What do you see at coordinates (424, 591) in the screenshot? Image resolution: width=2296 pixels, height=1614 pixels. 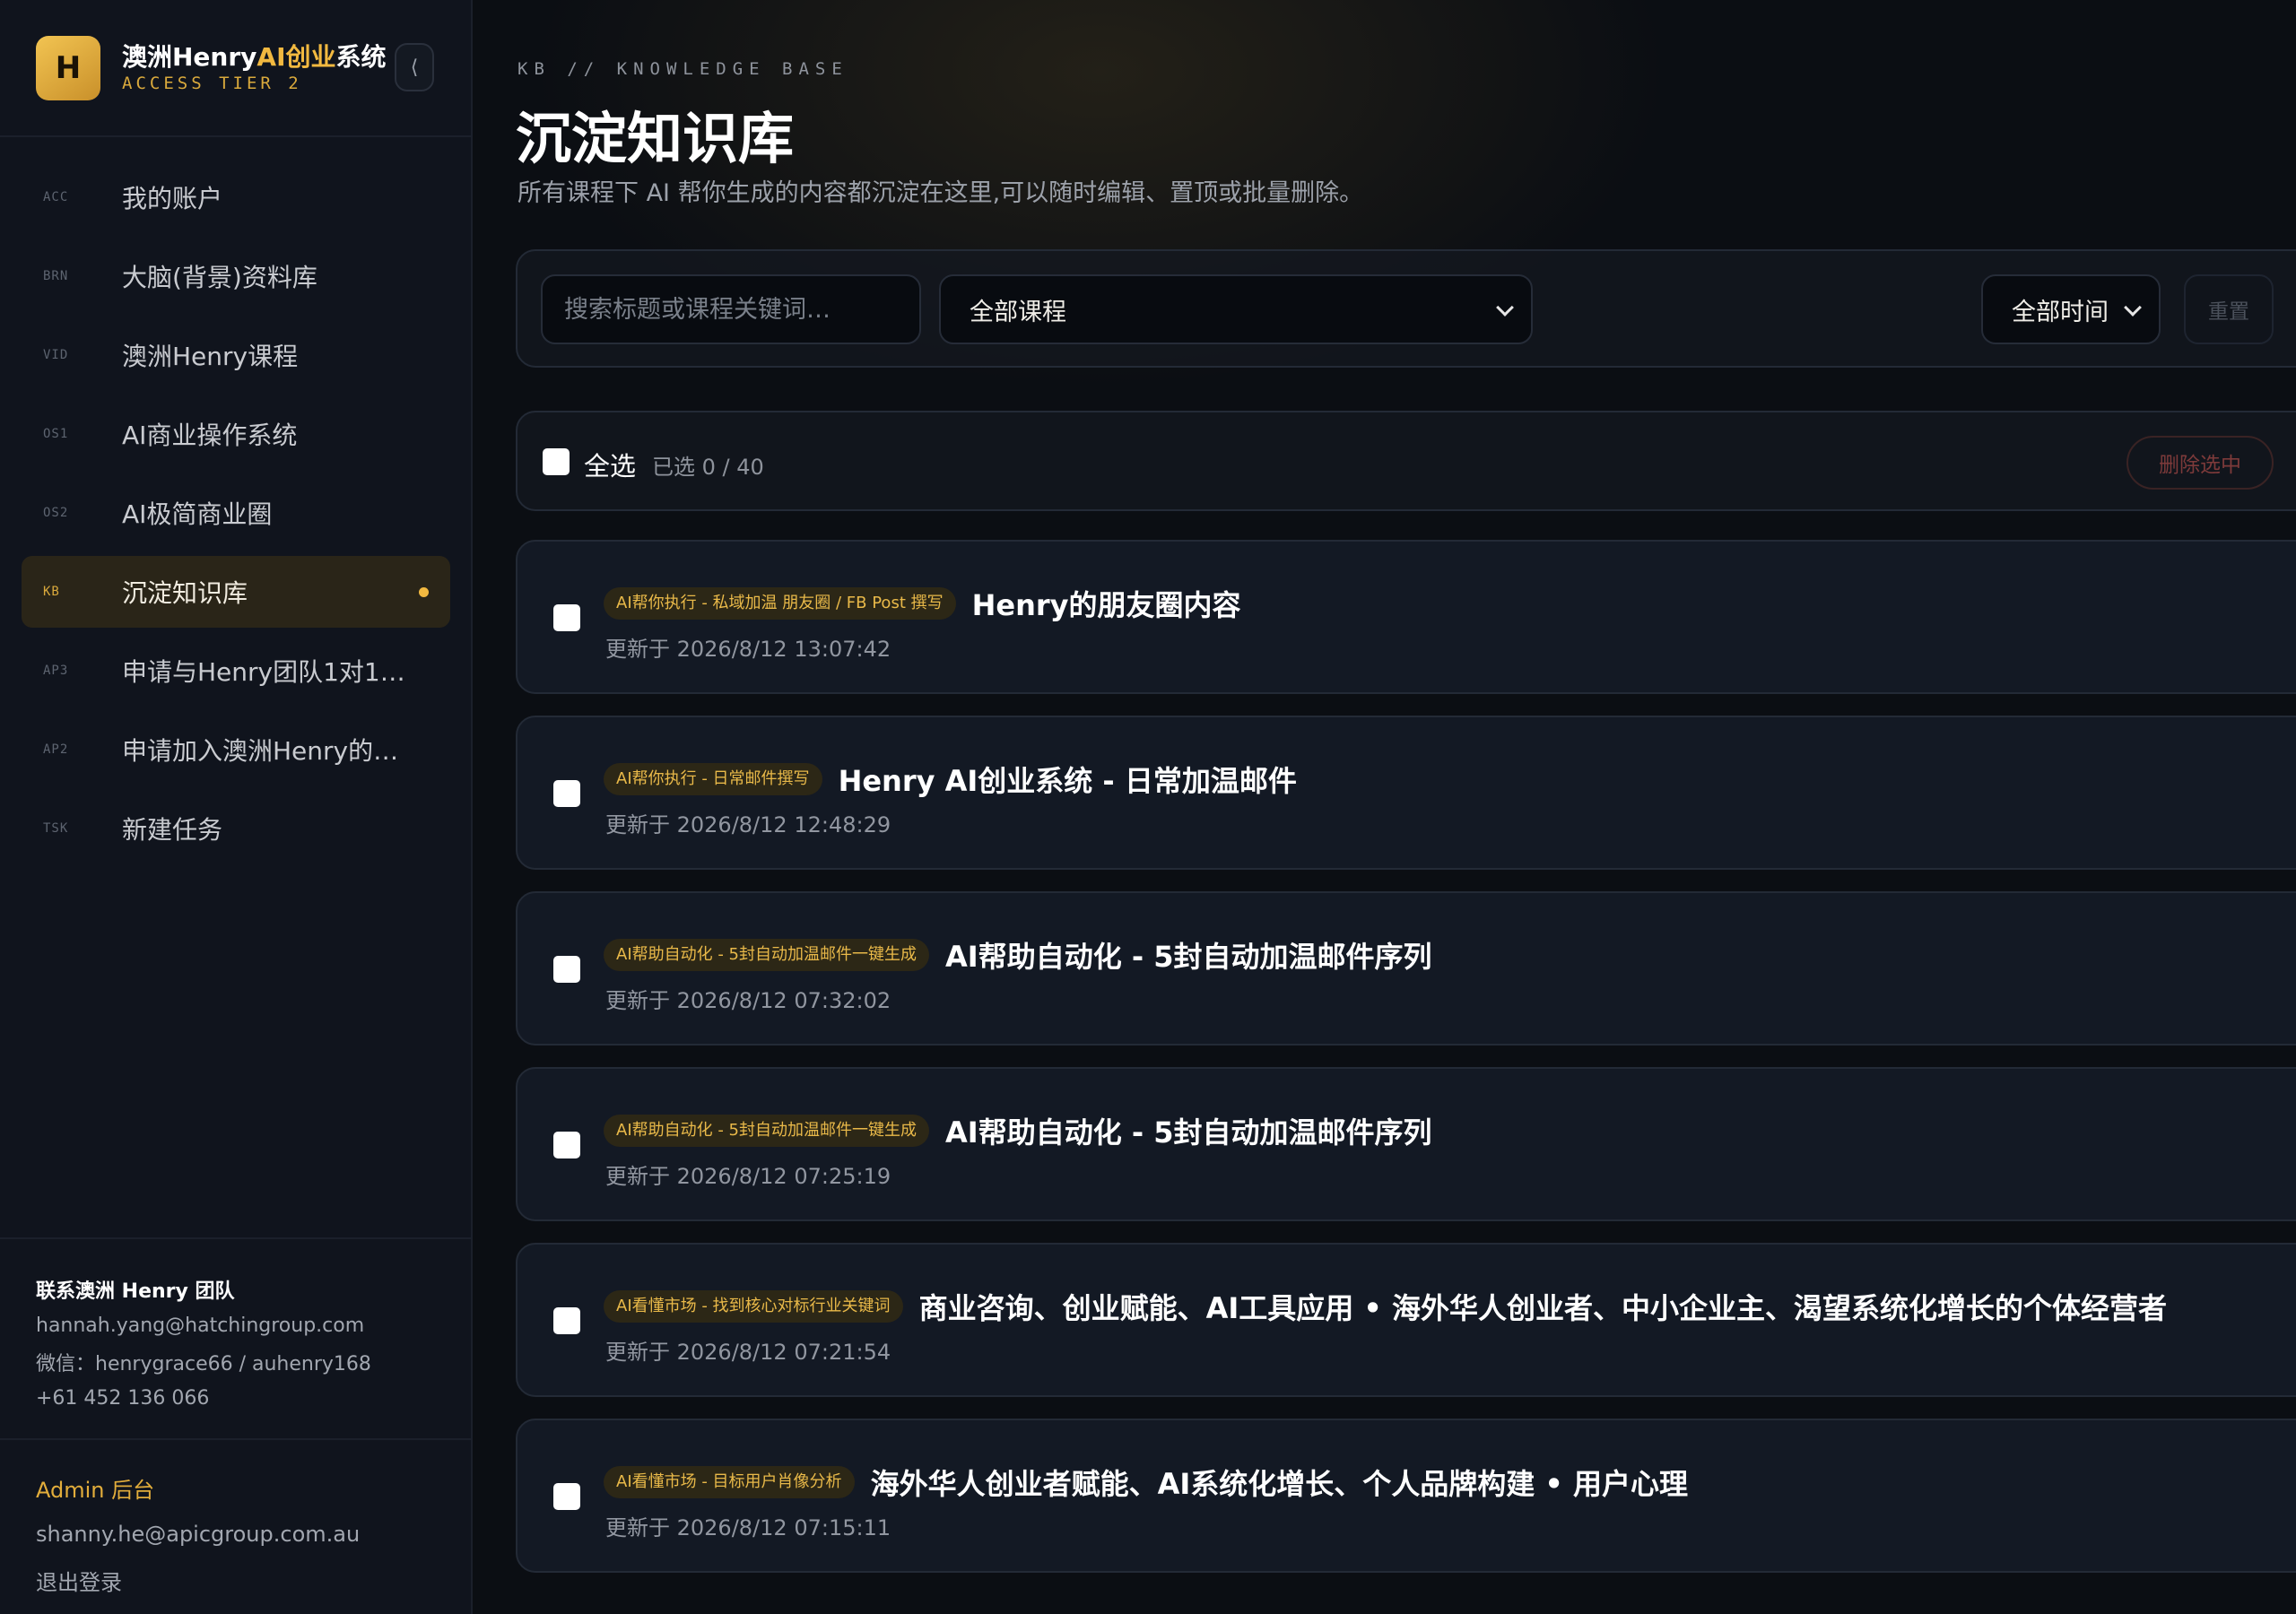 I see `active-dot-icon` at bounding box center [424, 591].